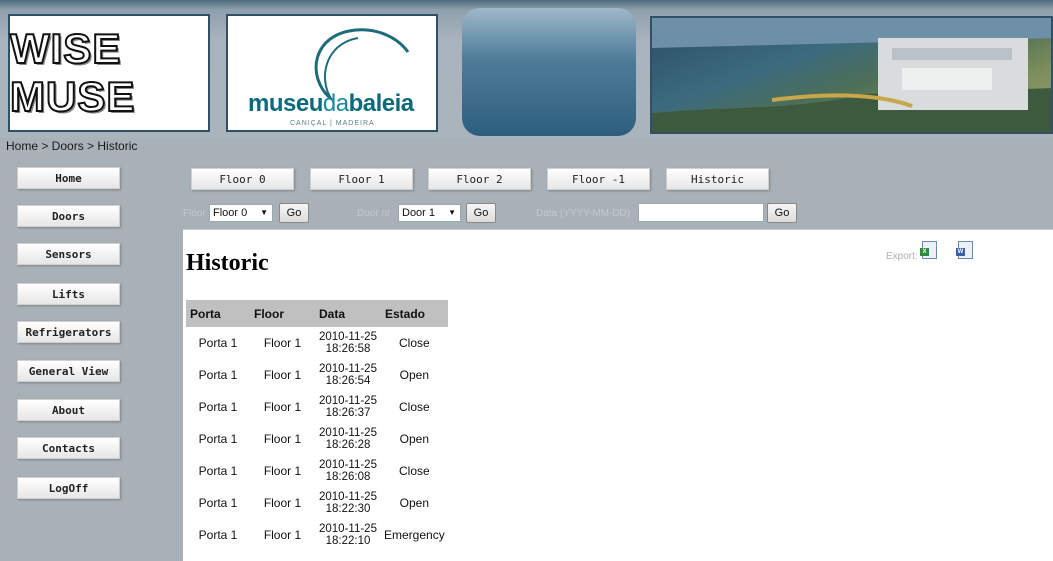  What do you see at coordinates (242, 179) in the screenshot?
I see `tab-floor-0: Floor 0` at bounding box center [242, 179].